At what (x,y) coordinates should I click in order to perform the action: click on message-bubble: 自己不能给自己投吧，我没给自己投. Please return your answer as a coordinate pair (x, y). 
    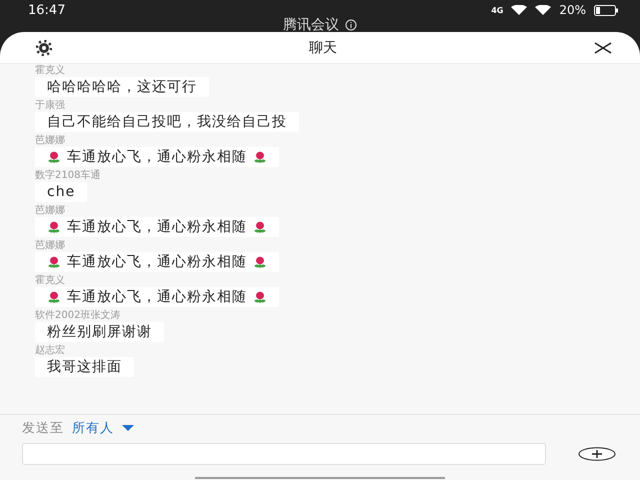
    Looking at the image, I should click on (167, 122).